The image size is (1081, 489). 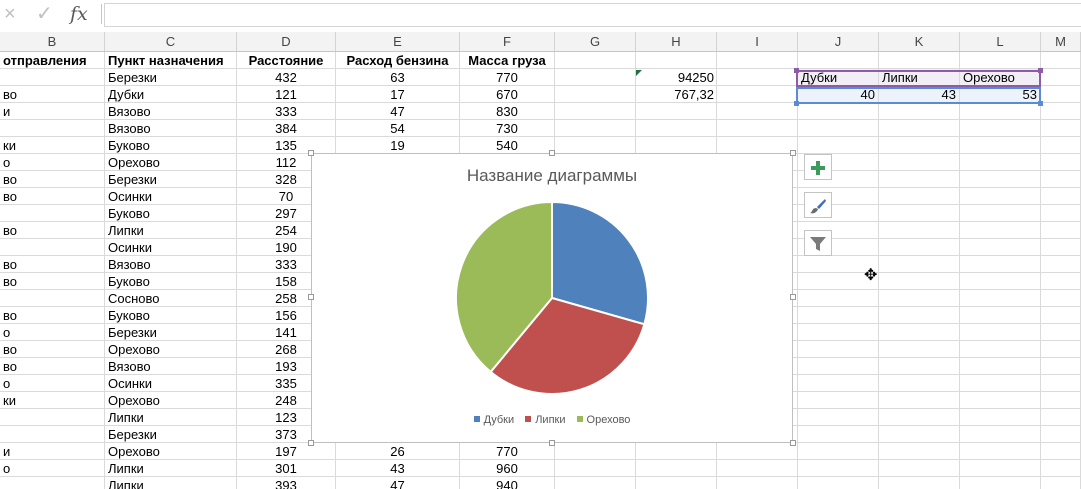 What do you see at coordinates (171, 60) in the screenshot?
I see `cell-header-c: Пункт назначения` at bounding box center [171, 60].